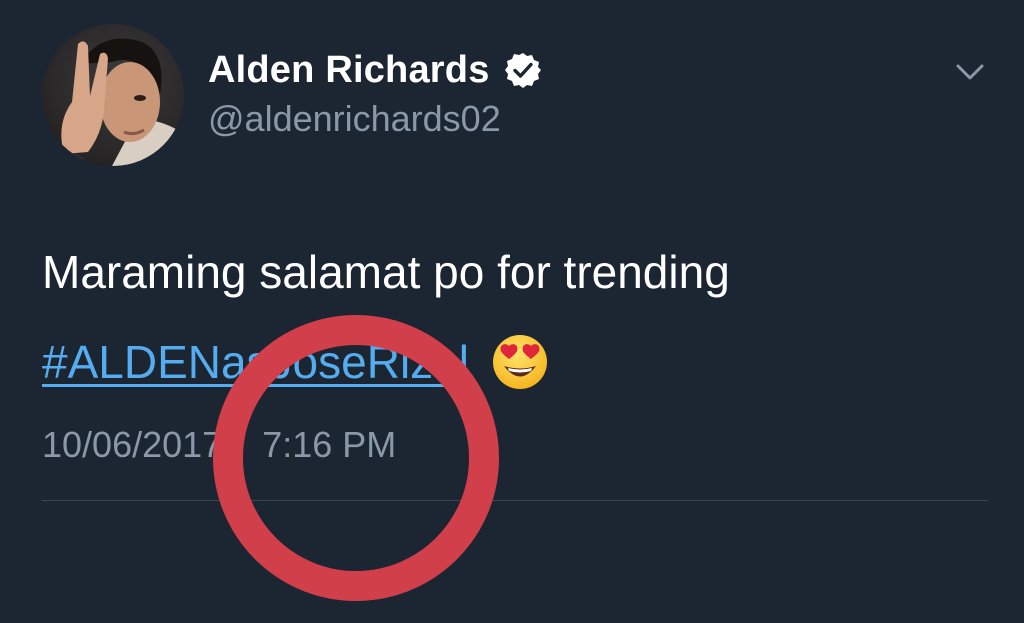 The height and width of the screenshot is (623, 1024). What do you see at coordinates (520, 362) in the screenshot?
I see `heart-eyes-emoji-icon` at bounding box center [520, 362].